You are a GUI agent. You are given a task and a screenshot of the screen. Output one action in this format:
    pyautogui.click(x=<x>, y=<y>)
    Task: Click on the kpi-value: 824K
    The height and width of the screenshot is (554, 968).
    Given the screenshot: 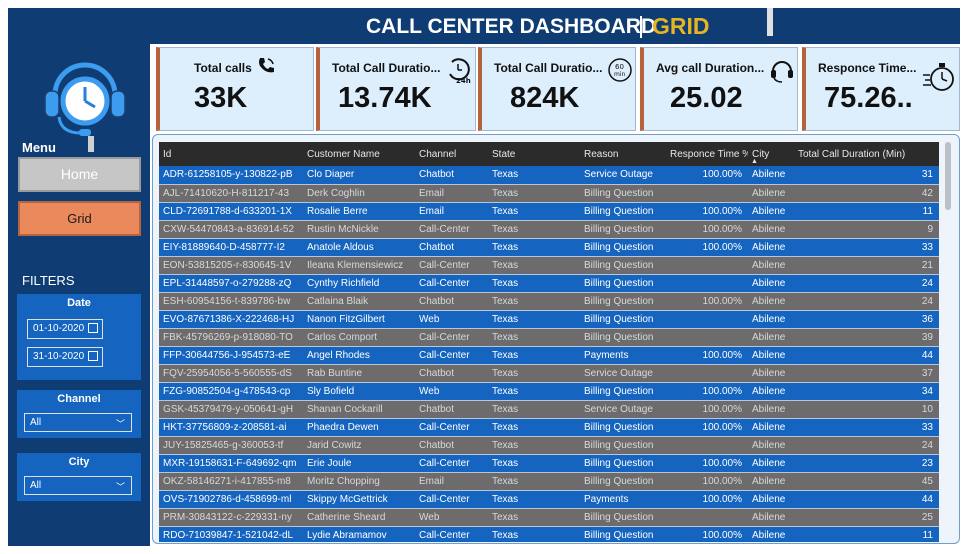 What is the action you would take?
    pyautogui.click(x=545, y=98)
    